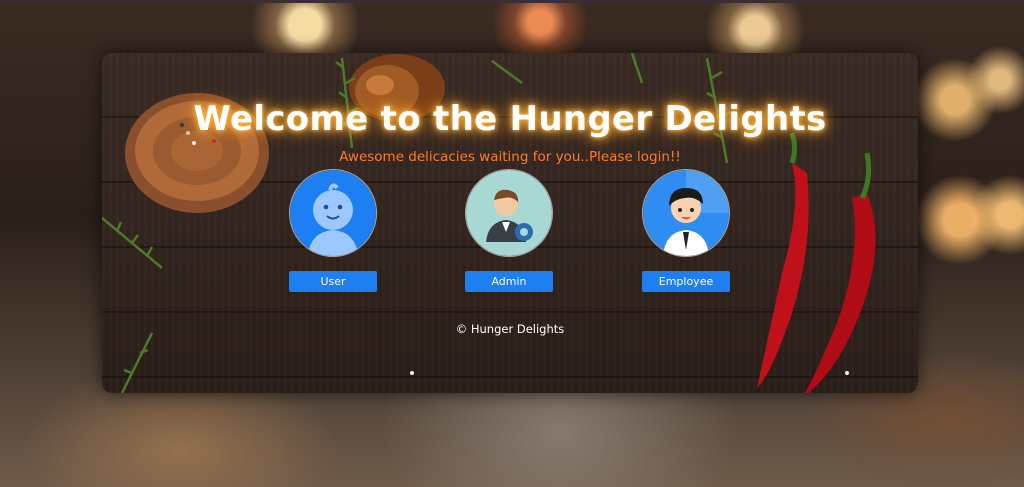  I want to click on role-user: User, so click(333, 230).